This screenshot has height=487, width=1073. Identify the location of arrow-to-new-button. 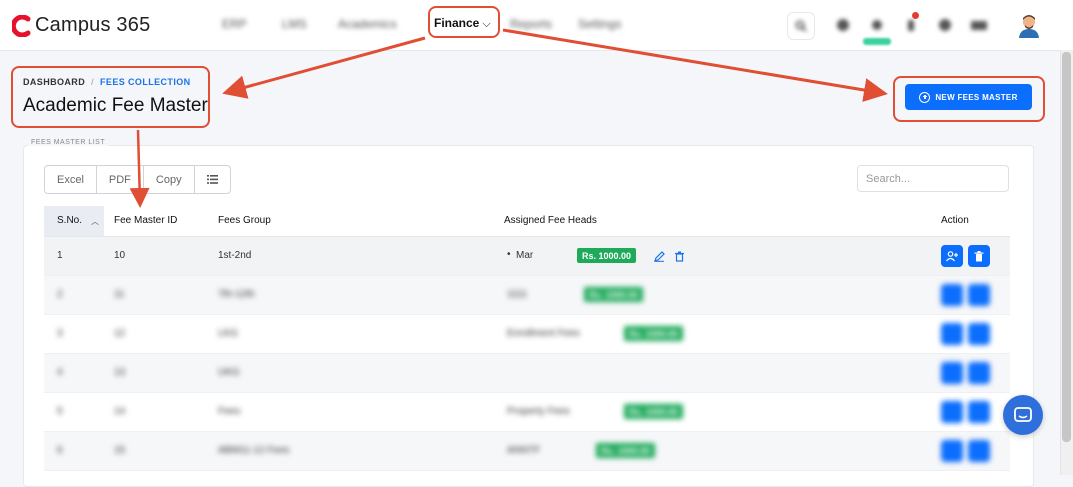
(695, 65).